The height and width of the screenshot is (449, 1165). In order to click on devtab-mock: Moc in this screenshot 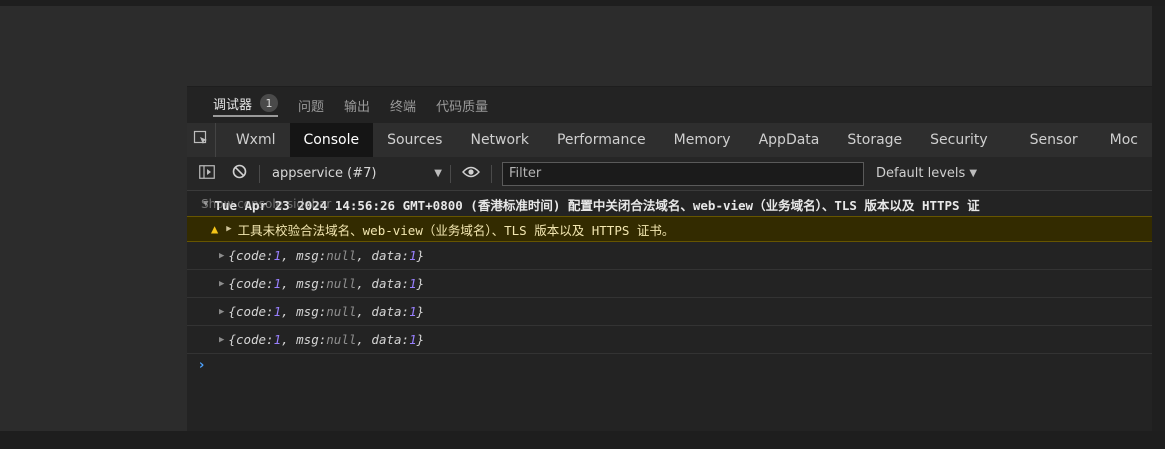, I will do `click(1124, 140)`.